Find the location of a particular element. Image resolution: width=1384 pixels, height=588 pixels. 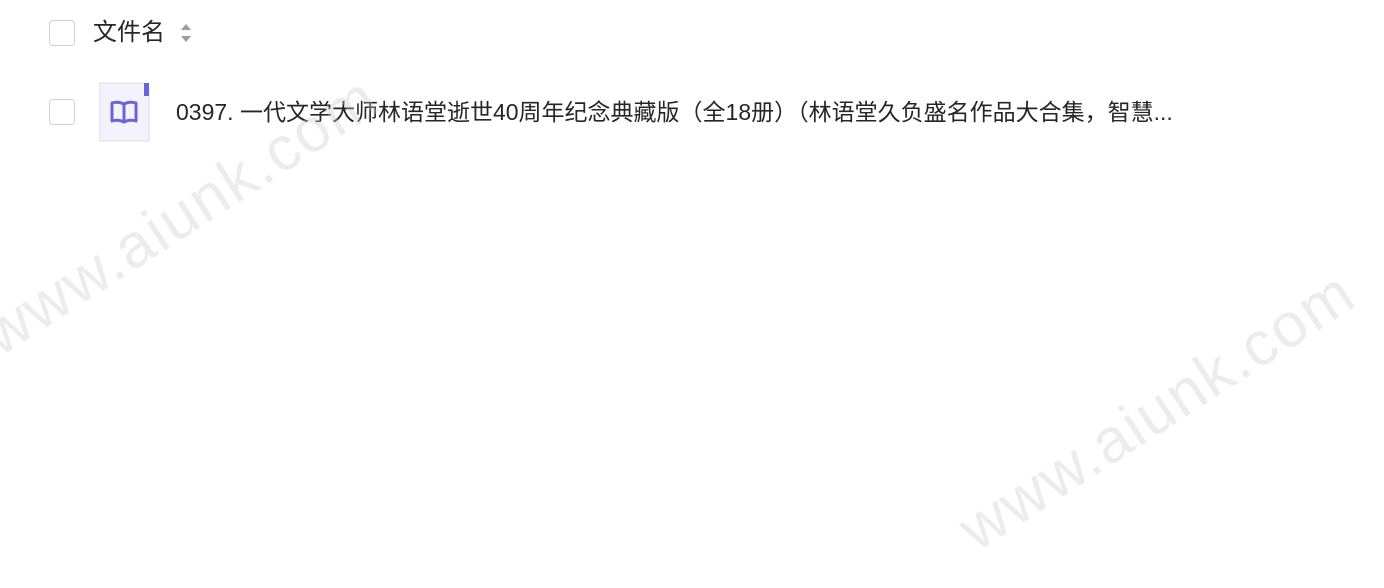

file-list-header: 文件名 is located at coordinates (692, 33).